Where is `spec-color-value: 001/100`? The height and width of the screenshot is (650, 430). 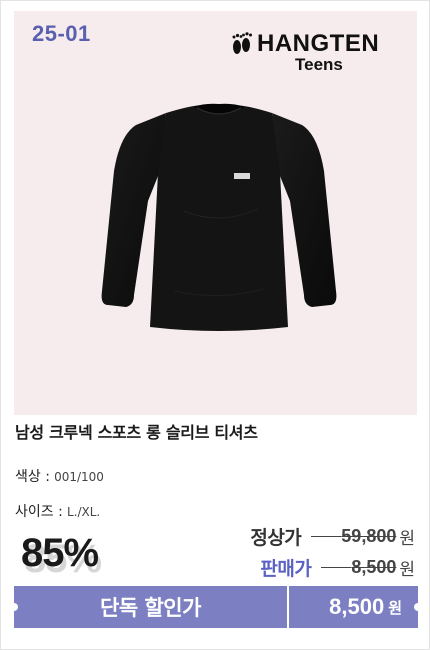 spec-color-value: 001/100 is located at coordinates (79, 477).